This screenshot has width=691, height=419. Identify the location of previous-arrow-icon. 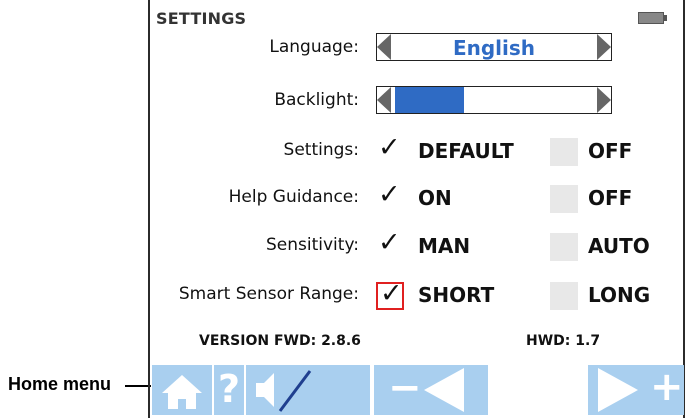
(455, 390).